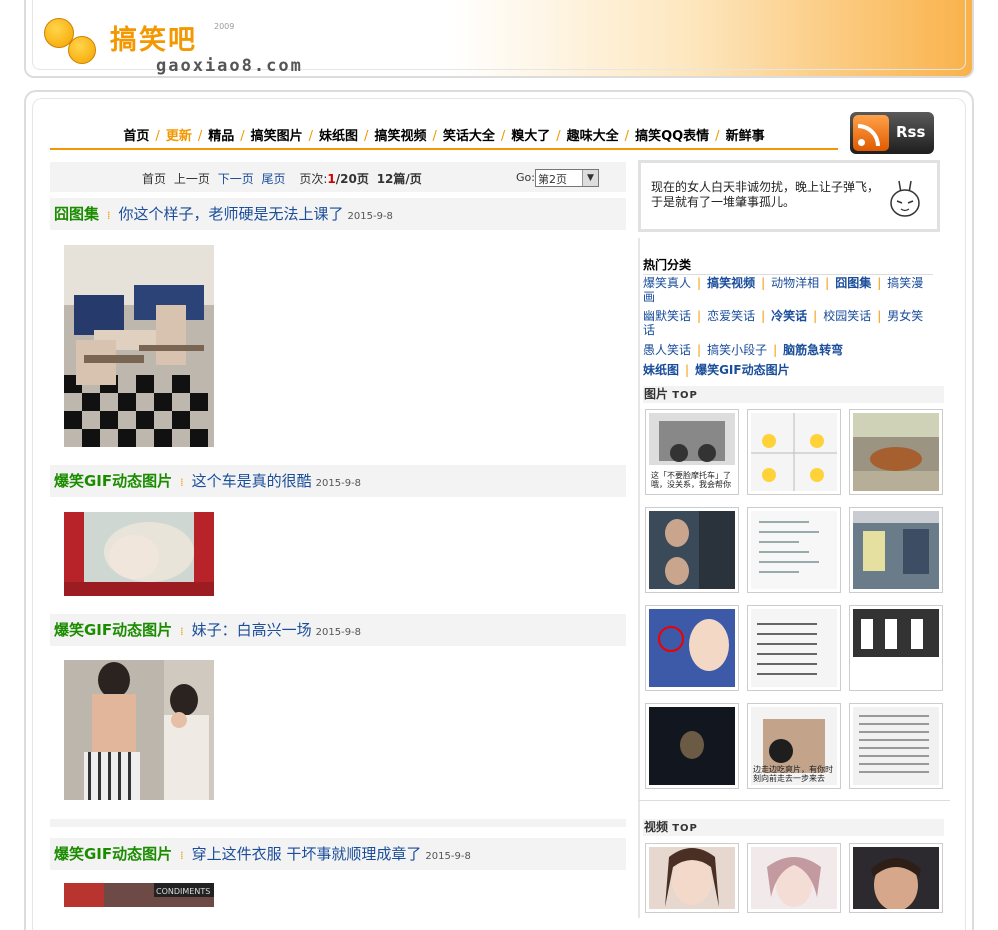 This screenshot has width=998, height=930. I want to click on nav-item-9: 搞笑QQ表情, so click(672, 136).